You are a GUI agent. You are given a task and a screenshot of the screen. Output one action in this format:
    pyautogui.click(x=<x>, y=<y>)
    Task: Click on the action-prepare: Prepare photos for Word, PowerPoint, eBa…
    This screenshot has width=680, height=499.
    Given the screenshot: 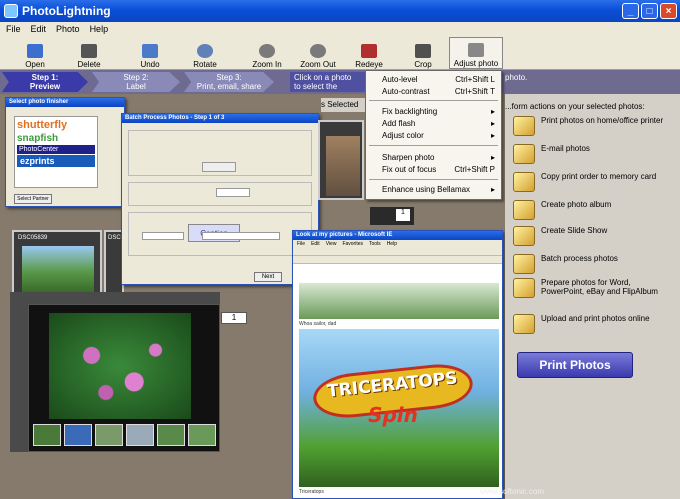 What is the action you would take?
    pyautogui.click(x=594, y=288)
    